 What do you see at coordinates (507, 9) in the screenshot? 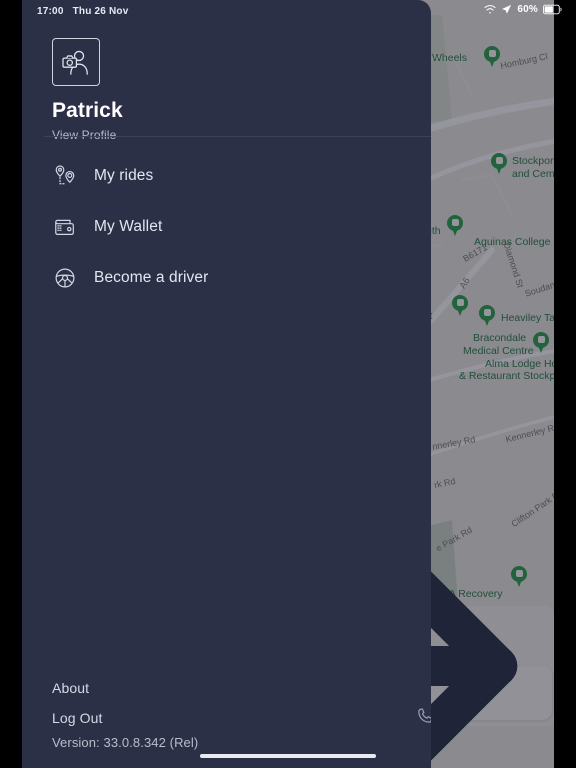
I see `location-arrow-icon` at bounding box center [507, 9].